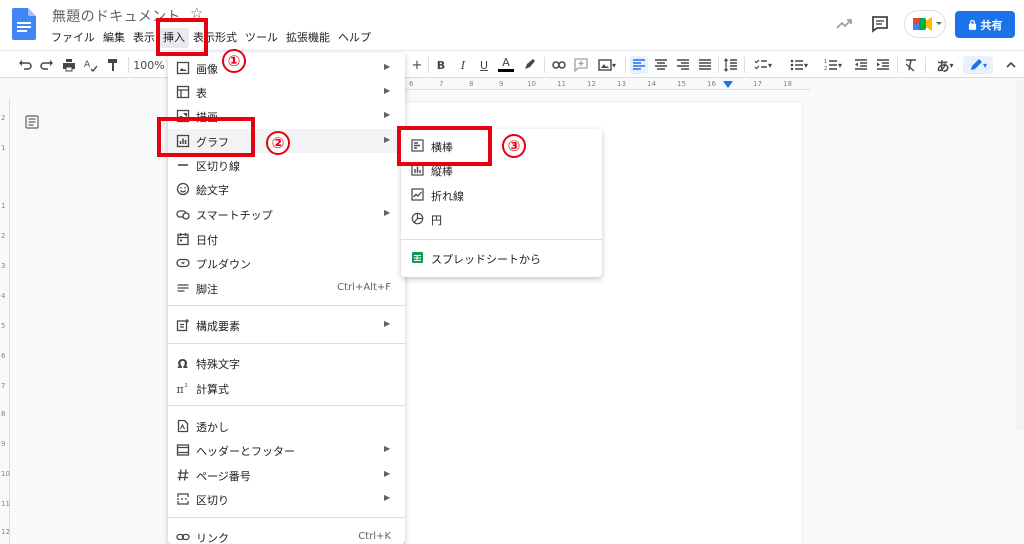 This screenshot has width=1024, height=544. I want to click on menu-item-label: ヘッダーとフッター, so click(245, 451).